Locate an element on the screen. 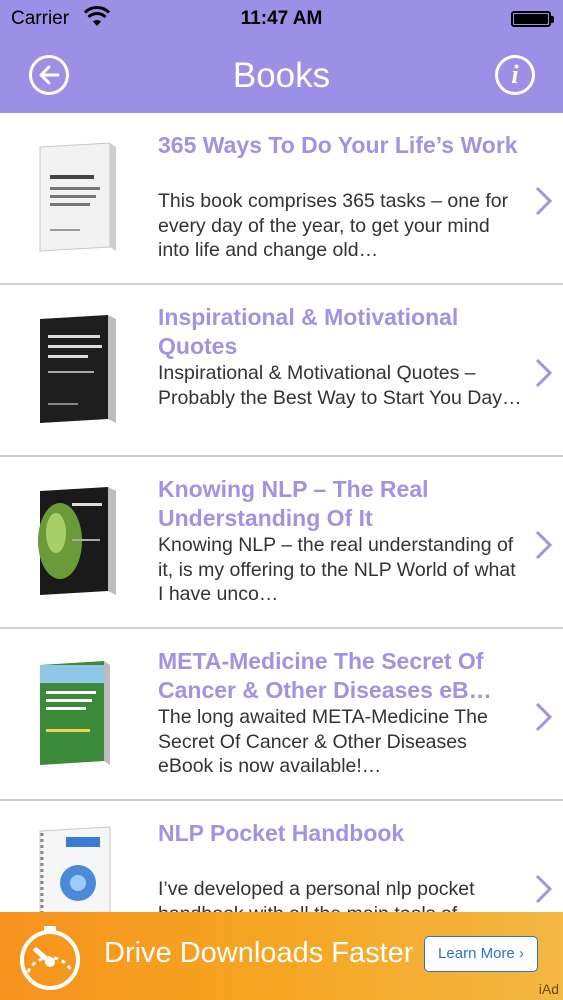  ad-headline: Drive Downloads Faster is located at coordinates (259, 953).